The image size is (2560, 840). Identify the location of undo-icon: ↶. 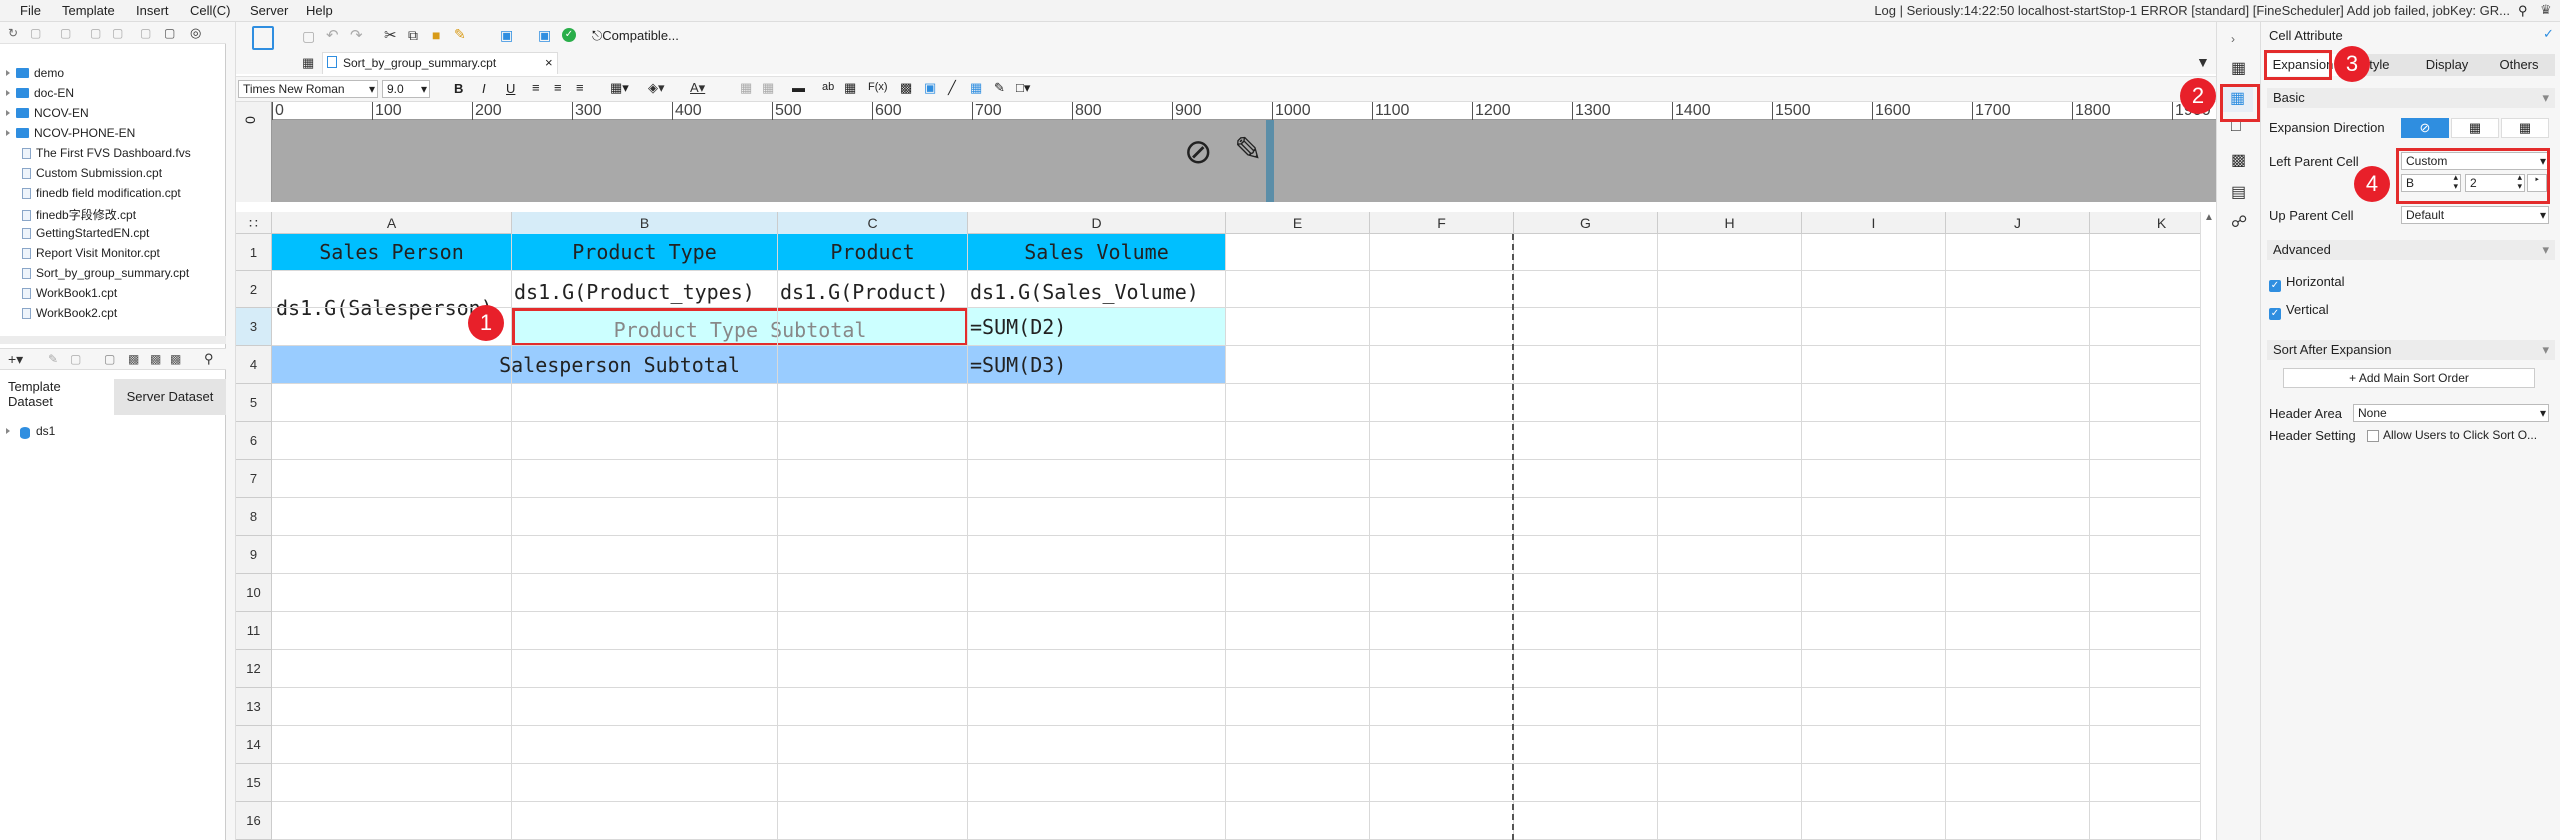
(332, 35).